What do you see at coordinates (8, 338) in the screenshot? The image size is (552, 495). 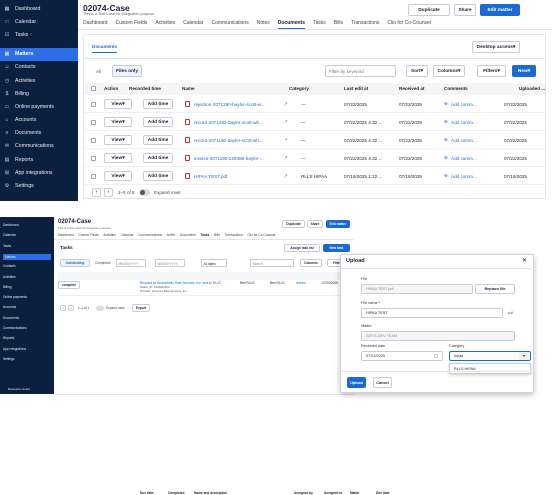 I see `tasks-sidebar-item: Reports` at bounding box center [8, 338].